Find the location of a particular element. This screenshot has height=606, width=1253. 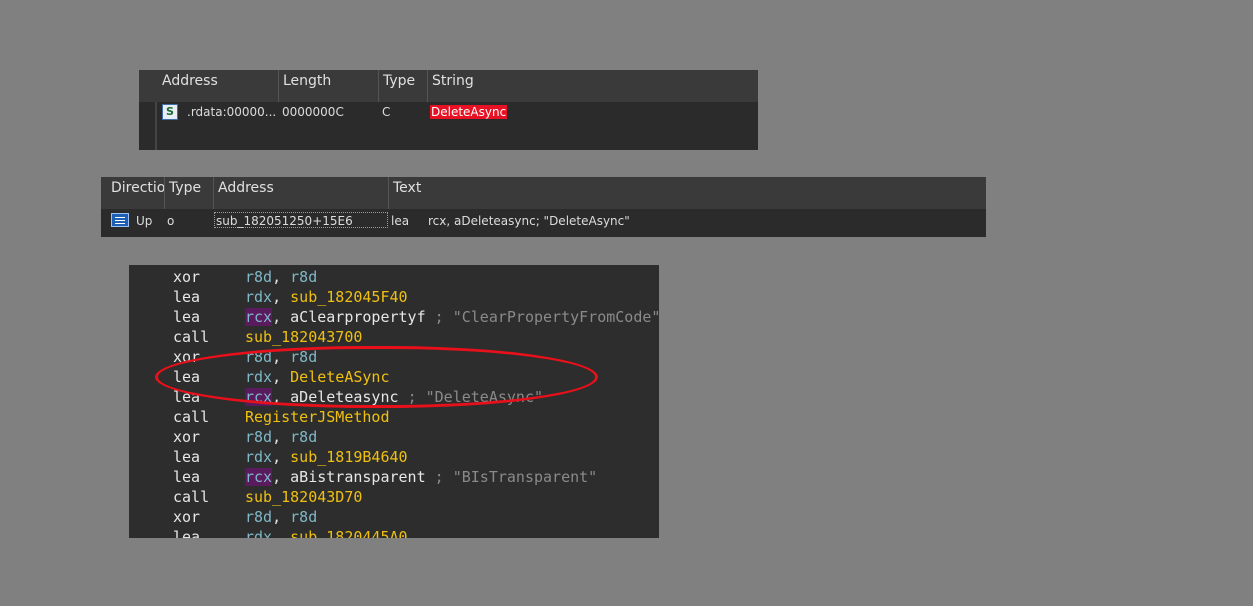

string-literal-icon: S is located at coordinates (170, 112).